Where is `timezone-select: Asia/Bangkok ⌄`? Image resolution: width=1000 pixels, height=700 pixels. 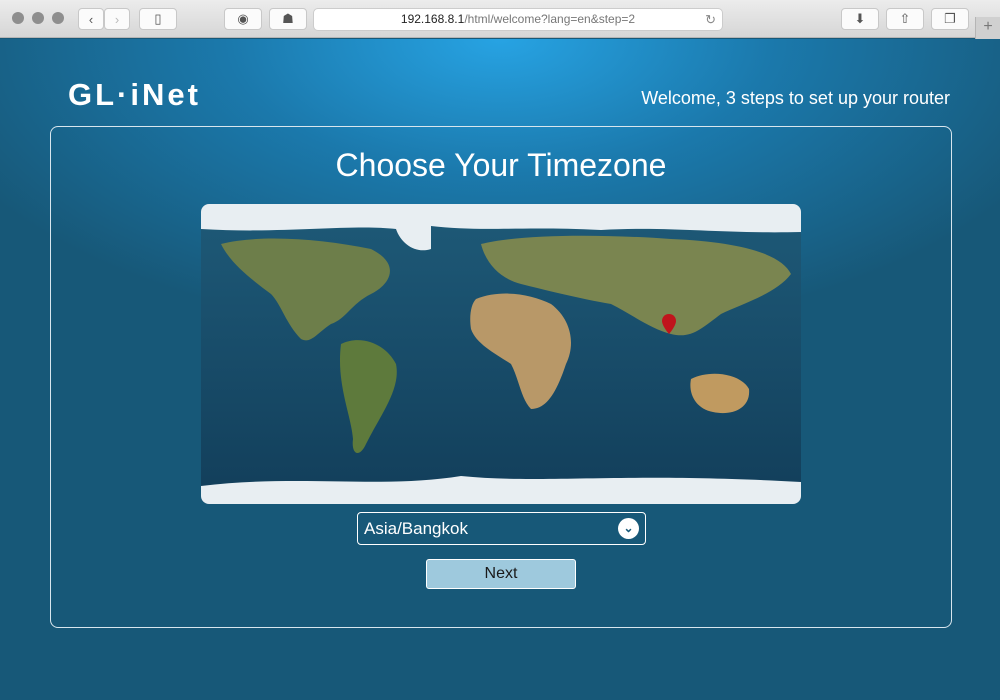
timezone-select: Asia/Bangkok ⌄ is located at coordinates (501, 528).